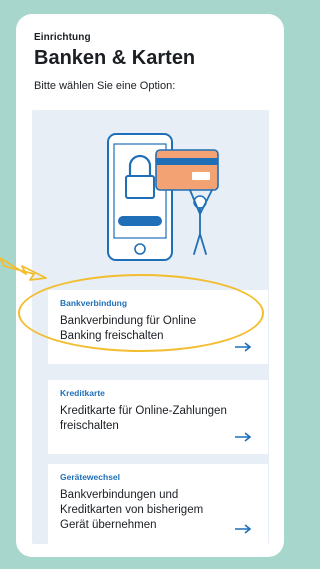 This screenshot has width=320, height=569. What do you see at coordinates (163, 197) in the screenshot?
I see `phone-lock-card-illustration` at bounding box center [163, 197].